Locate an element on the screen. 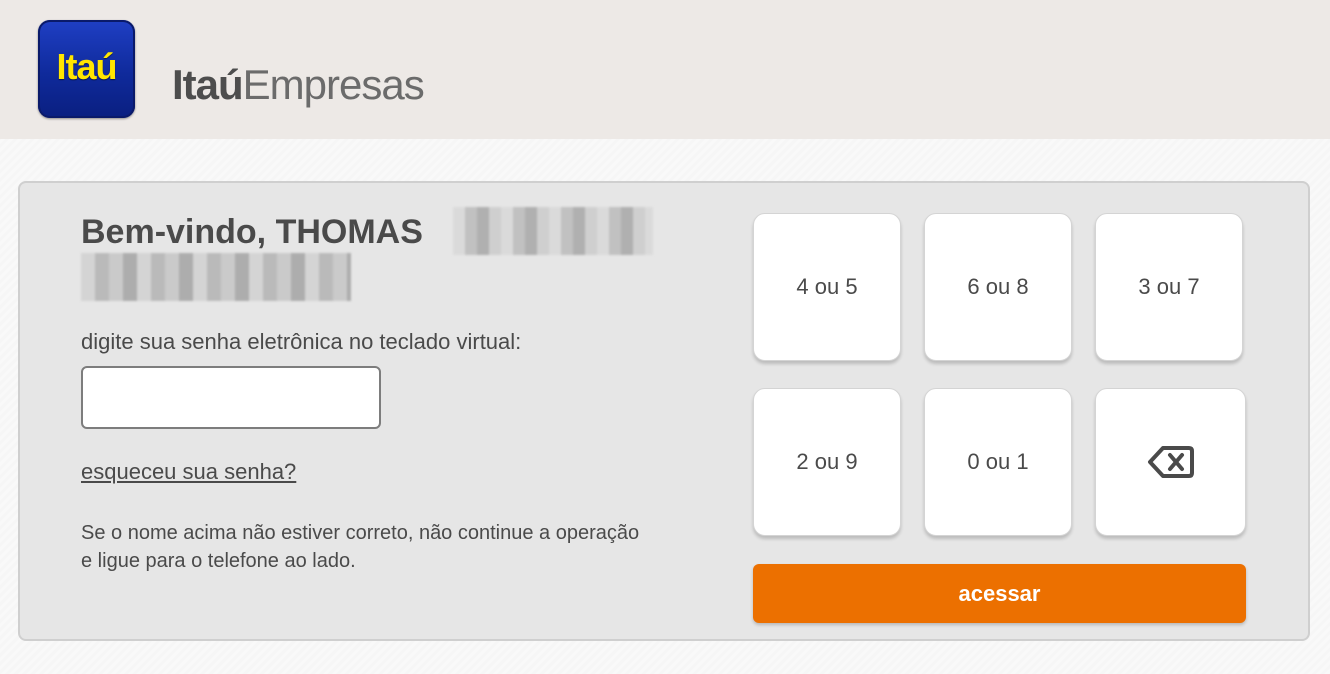 This screenshot has height=674, width=1330. keypad-key-0-or-1: 0 ou 1 is located at coordinates (998, 462).